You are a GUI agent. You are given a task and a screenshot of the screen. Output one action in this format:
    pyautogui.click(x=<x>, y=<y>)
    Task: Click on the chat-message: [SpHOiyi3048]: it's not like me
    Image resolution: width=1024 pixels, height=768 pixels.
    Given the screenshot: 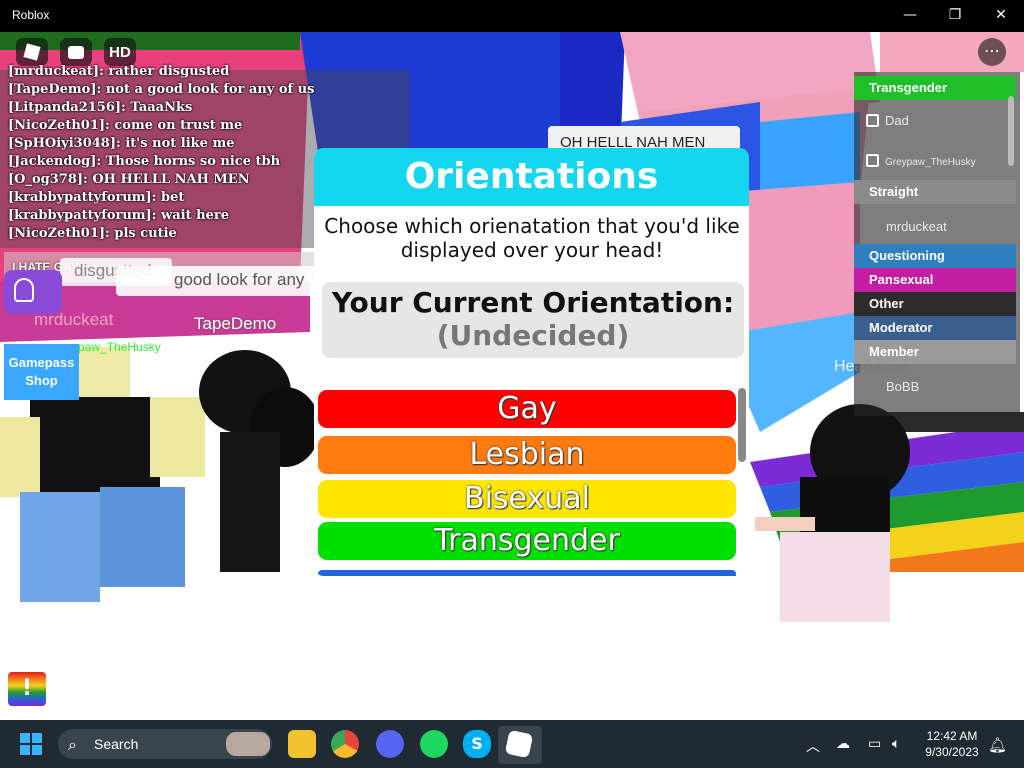 What is the action you would take?
    pyautogui.click(x=121, y=143)
    